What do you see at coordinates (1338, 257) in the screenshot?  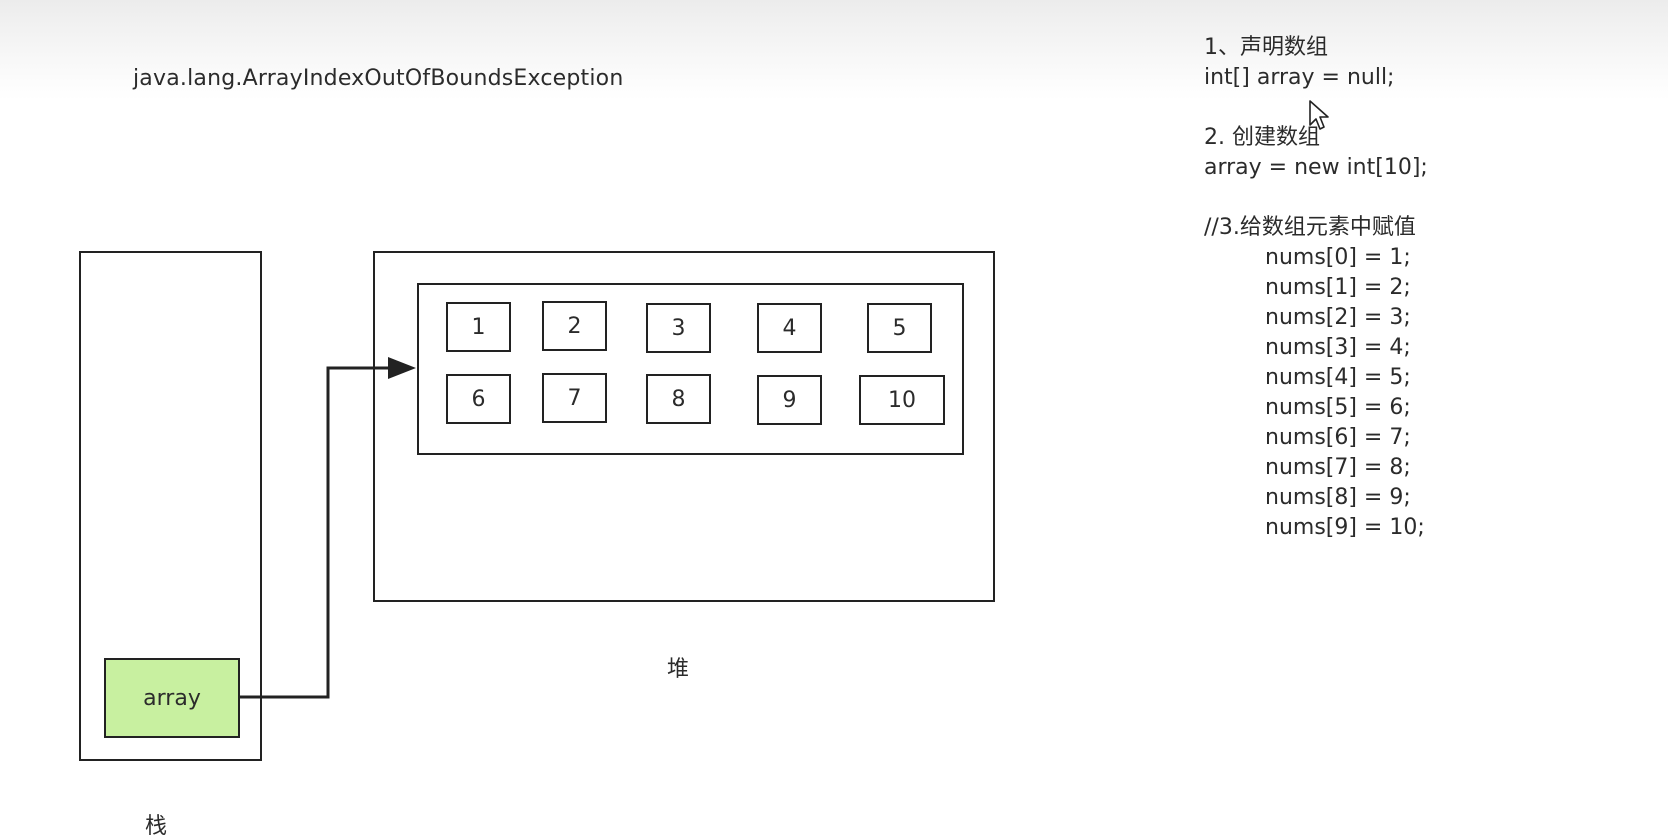 I see `assignment-line: nums[0] = 1;` at bounding box center [1338, 257].